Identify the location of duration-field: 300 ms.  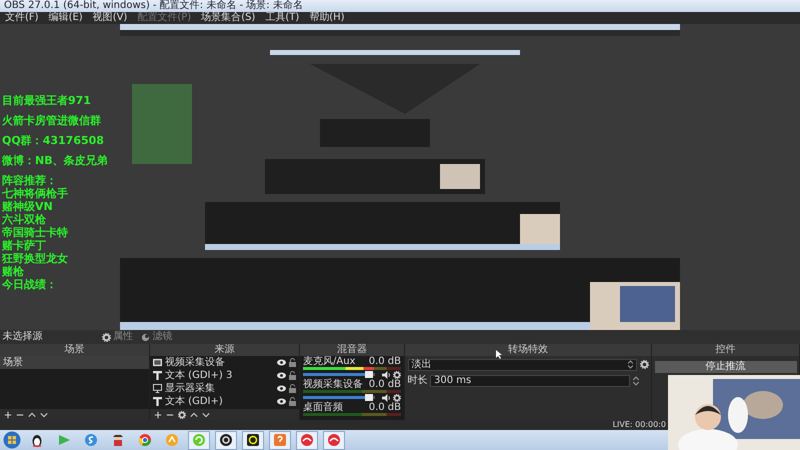
(530, 380).